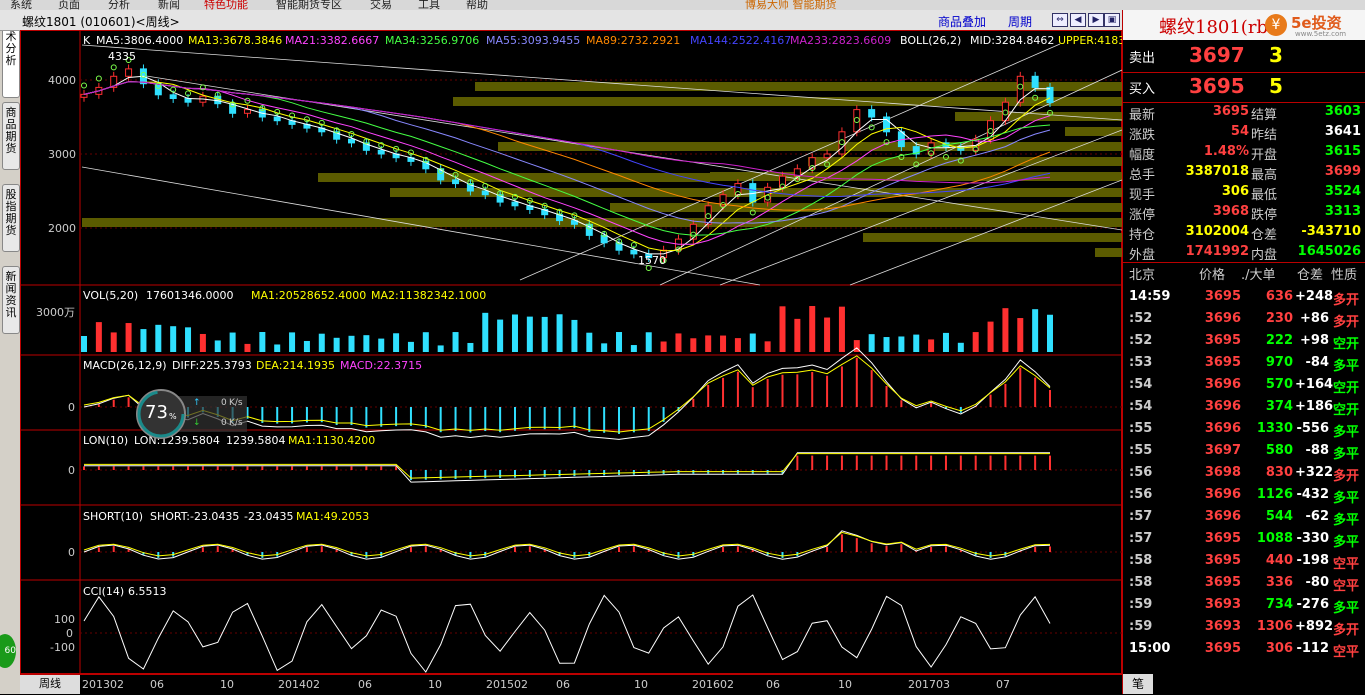  What do you see at coordinates (740, 40) in the screenshot?
I see `ma144-label: MA144:2522.4167` at bounding box center [740, 40].